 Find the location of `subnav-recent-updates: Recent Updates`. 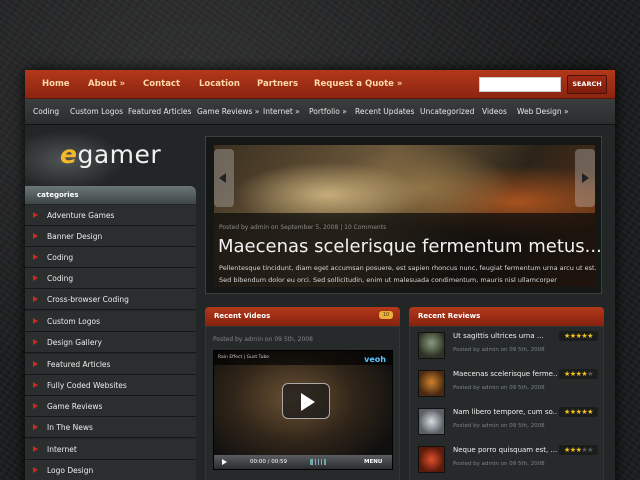

subnav-recent-updates: Recent Updates is located at coordinates (384, 112).